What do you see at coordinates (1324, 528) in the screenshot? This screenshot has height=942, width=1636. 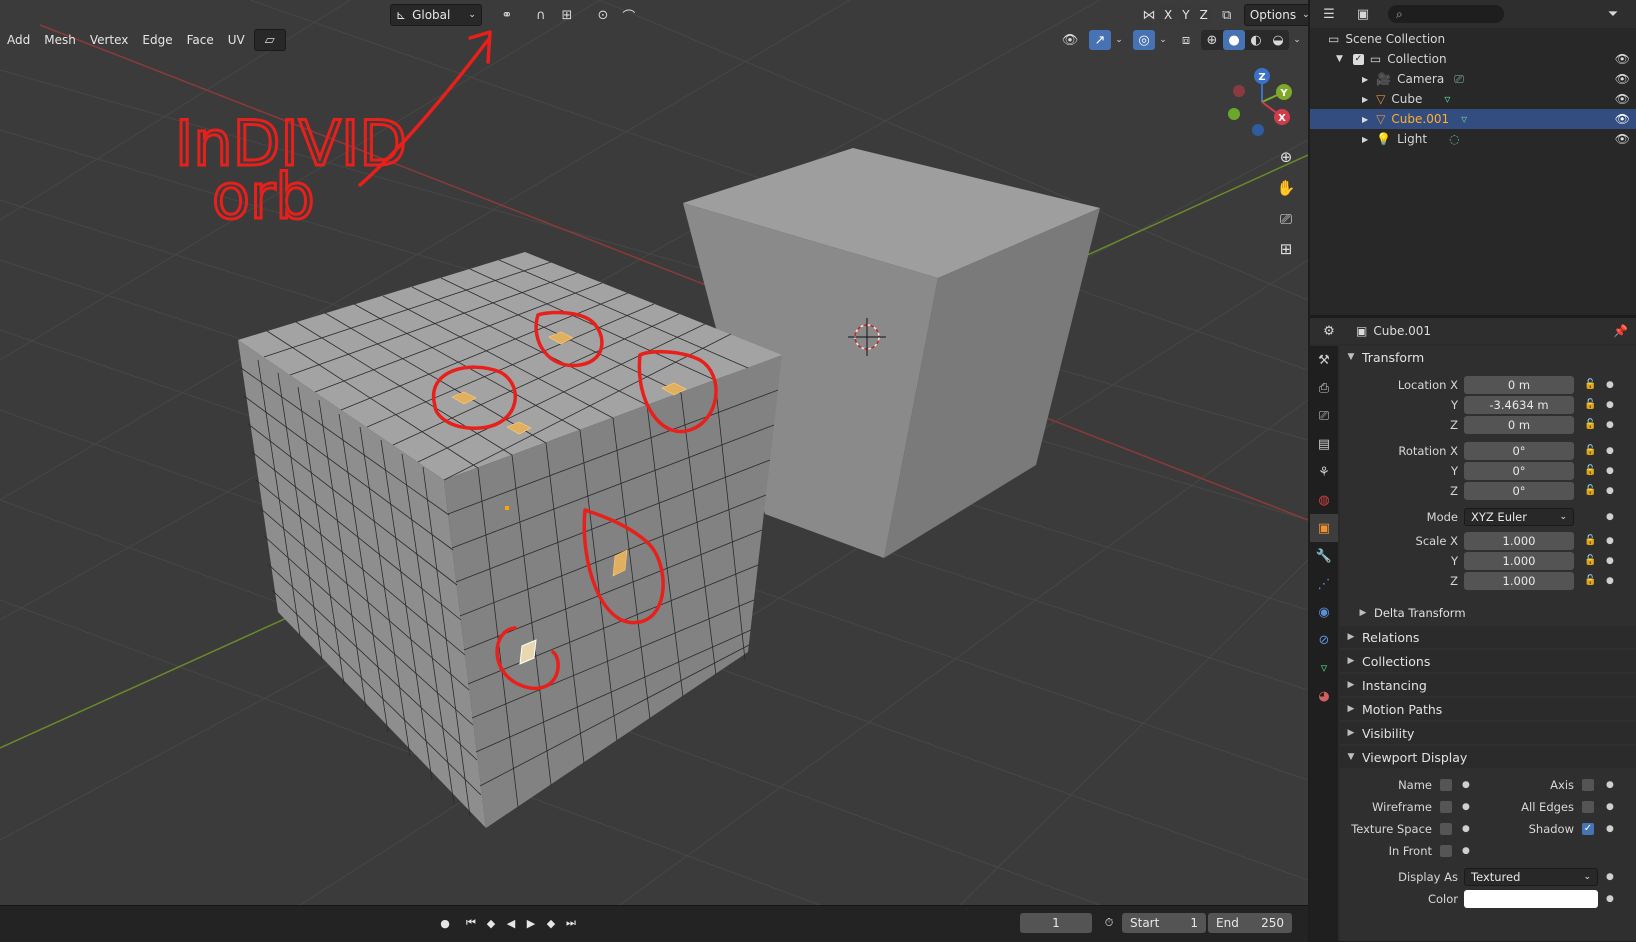 I see `tab-object: ▣` at bounding box center [1324, 528].